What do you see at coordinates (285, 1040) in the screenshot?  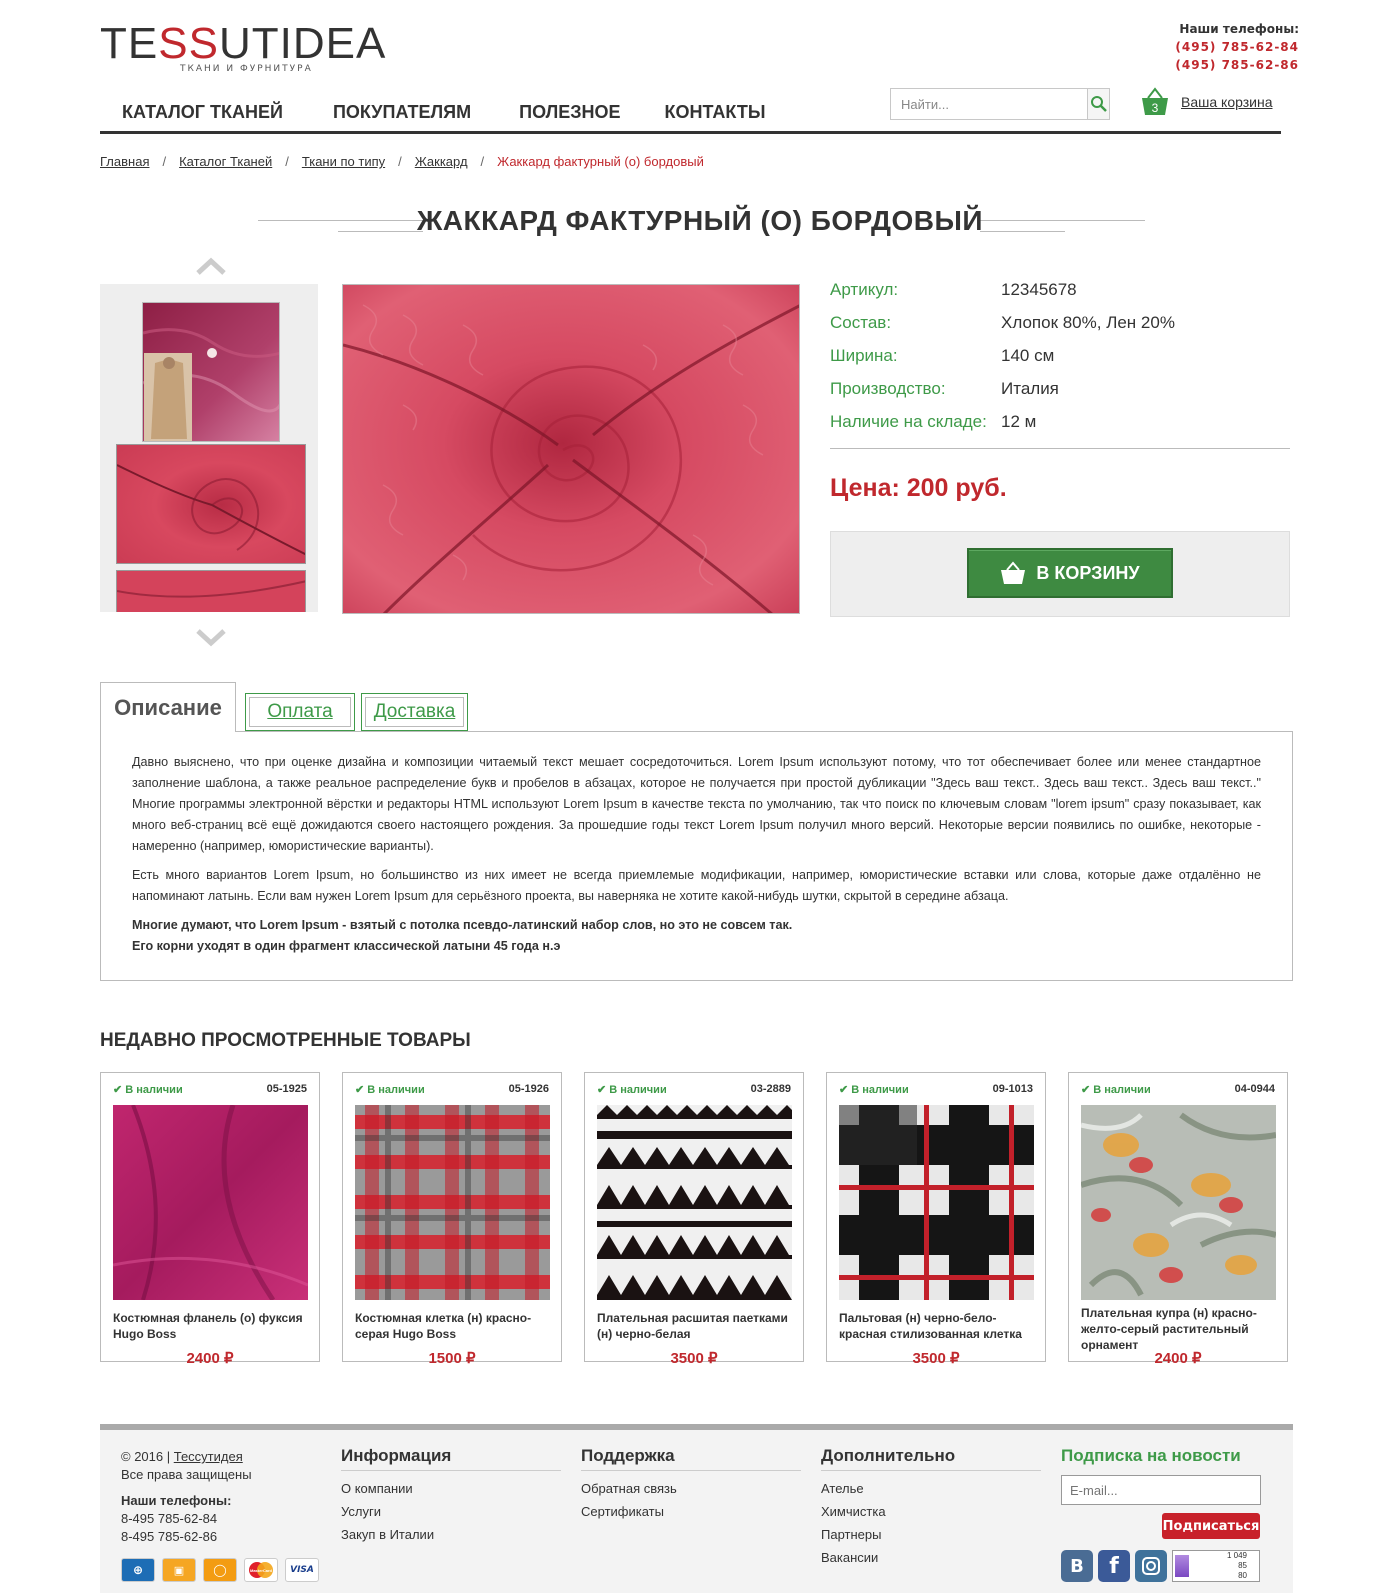 I see `recent-products-title: НЕДАВНО ПРОСМОТРЕННЫЕ ТОВАРЫ` at bounding box center [285, 1040].